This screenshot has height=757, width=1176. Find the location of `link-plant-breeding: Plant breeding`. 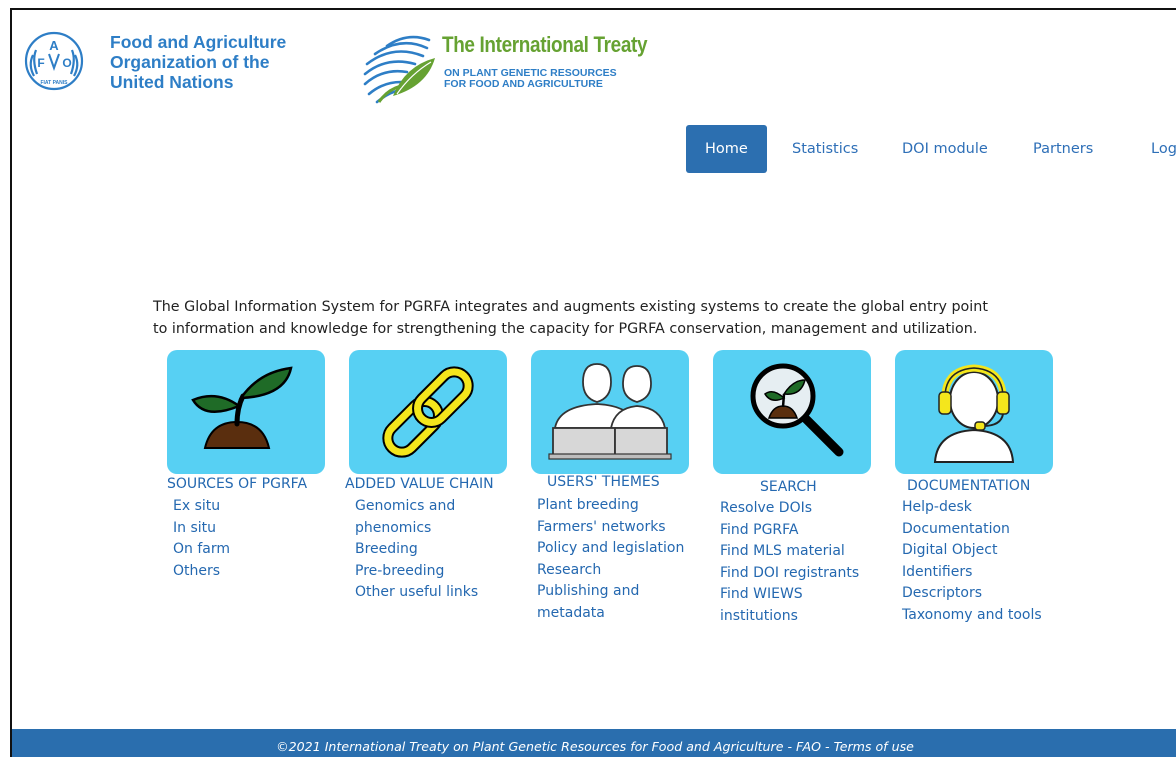

link-plant-breeding: Plant breeding is located at coordinates (610, 506).